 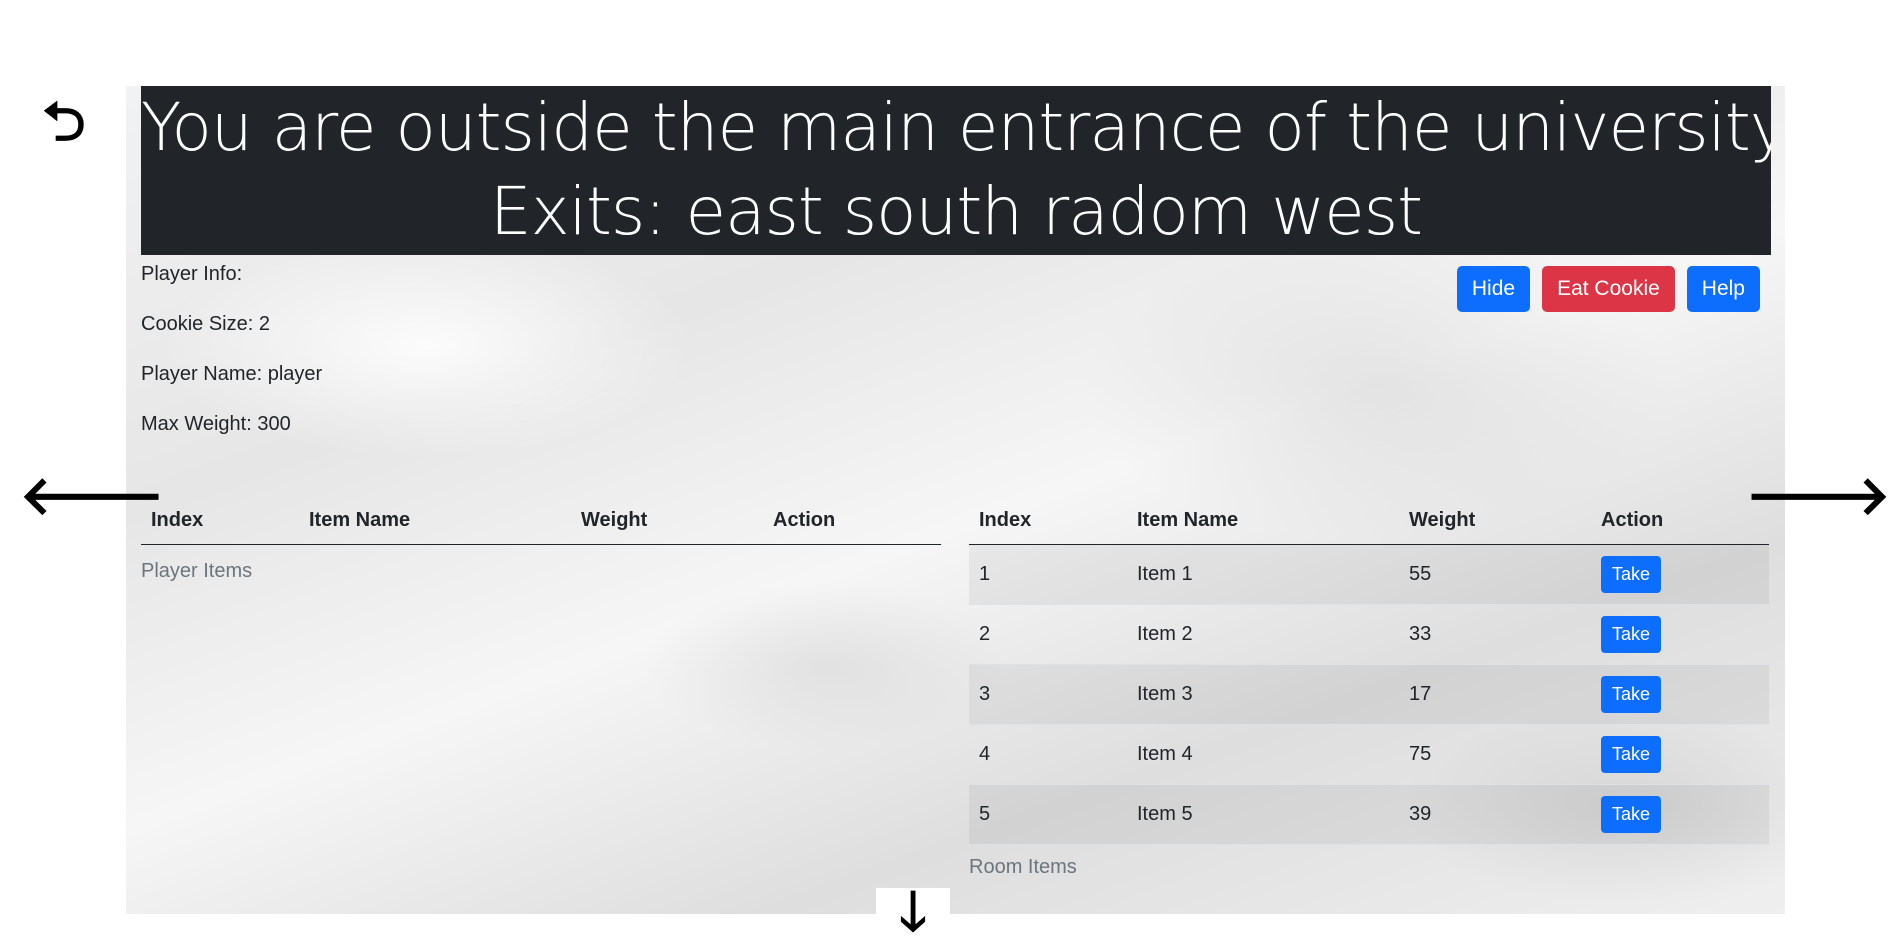 What do you see at coordinates (1263, 754) in the screenshot?
I see `item-name: Item 4` at bounding box center [1263, 754].